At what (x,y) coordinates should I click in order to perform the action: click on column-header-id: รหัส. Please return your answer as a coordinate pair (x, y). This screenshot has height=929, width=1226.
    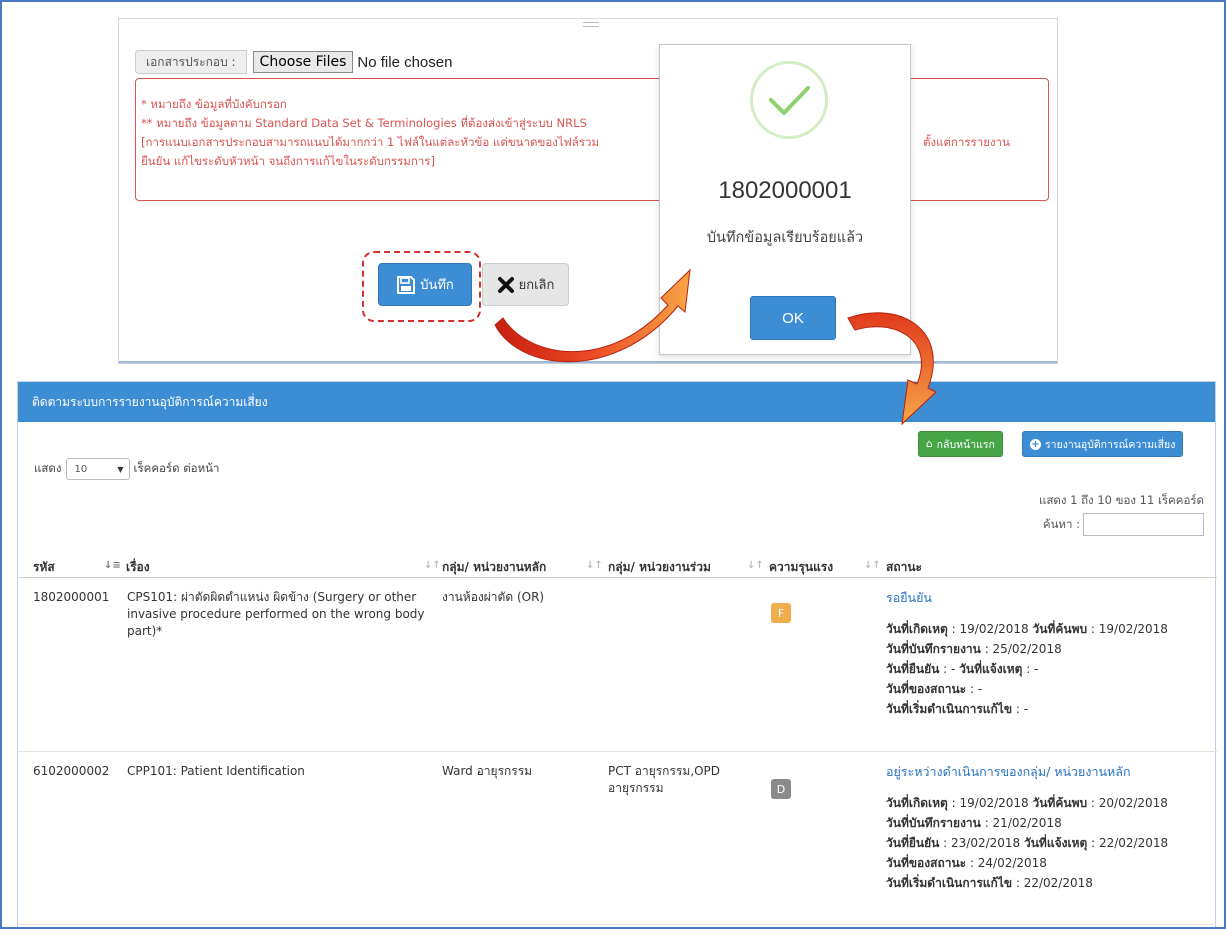
    Looking at the image, I should click on (44, 567).